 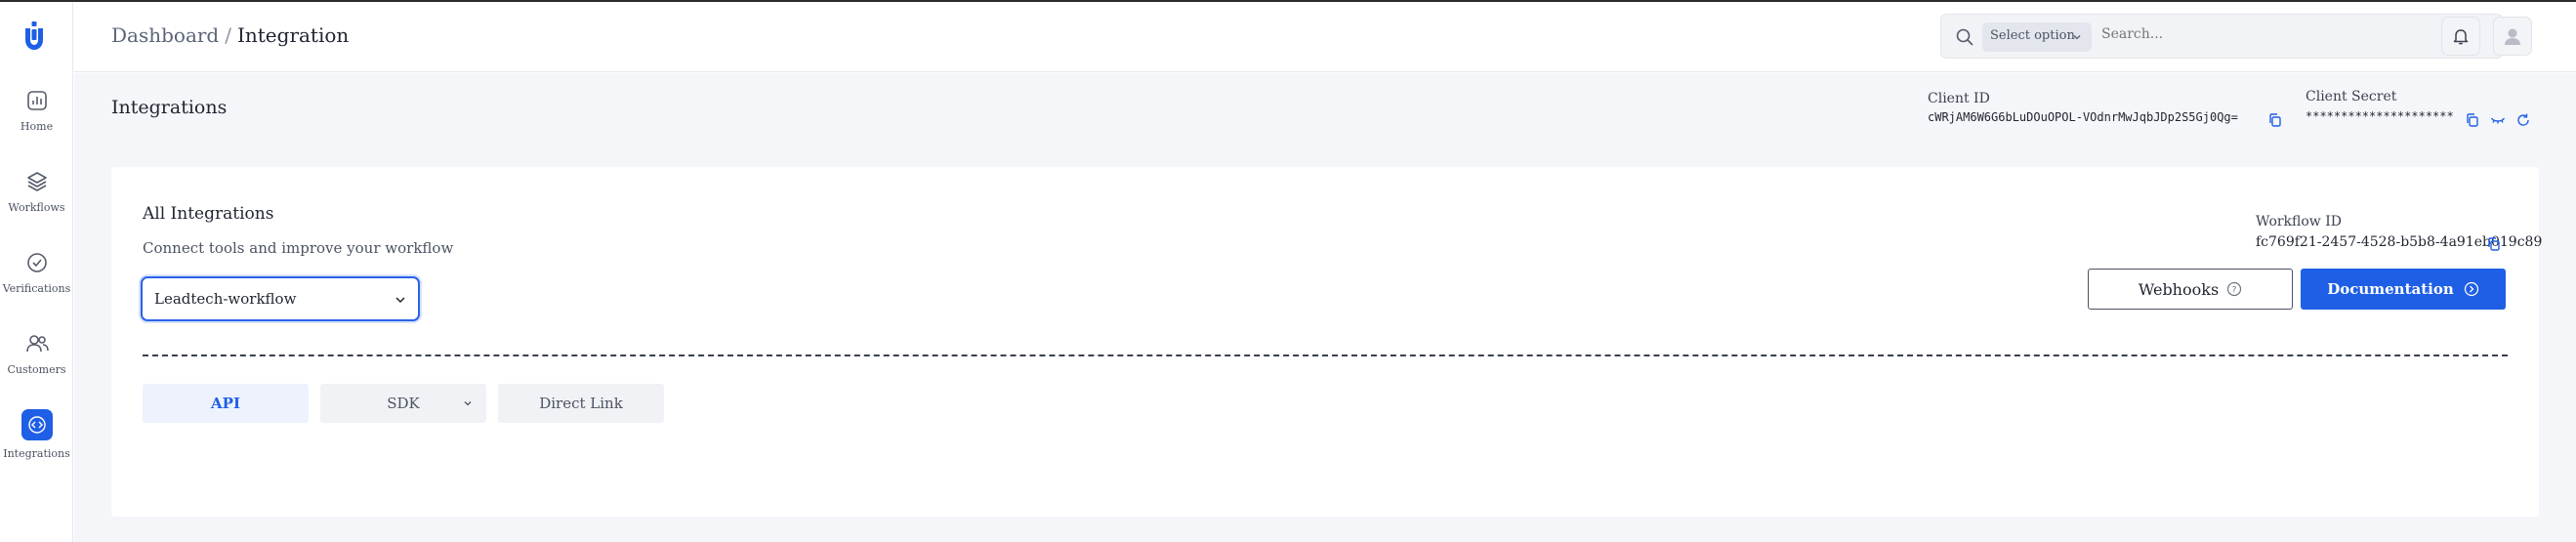 I want to click on workflow-id-label: Workflow ID, so click(x=2299, y=221).